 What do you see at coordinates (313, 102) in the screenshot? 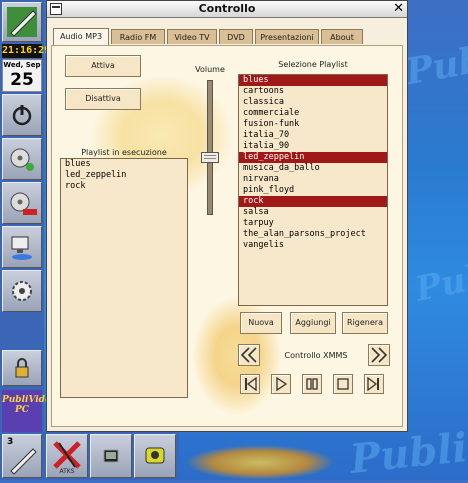
I see `playlist-item: classica` at bounding box center [313, 102].